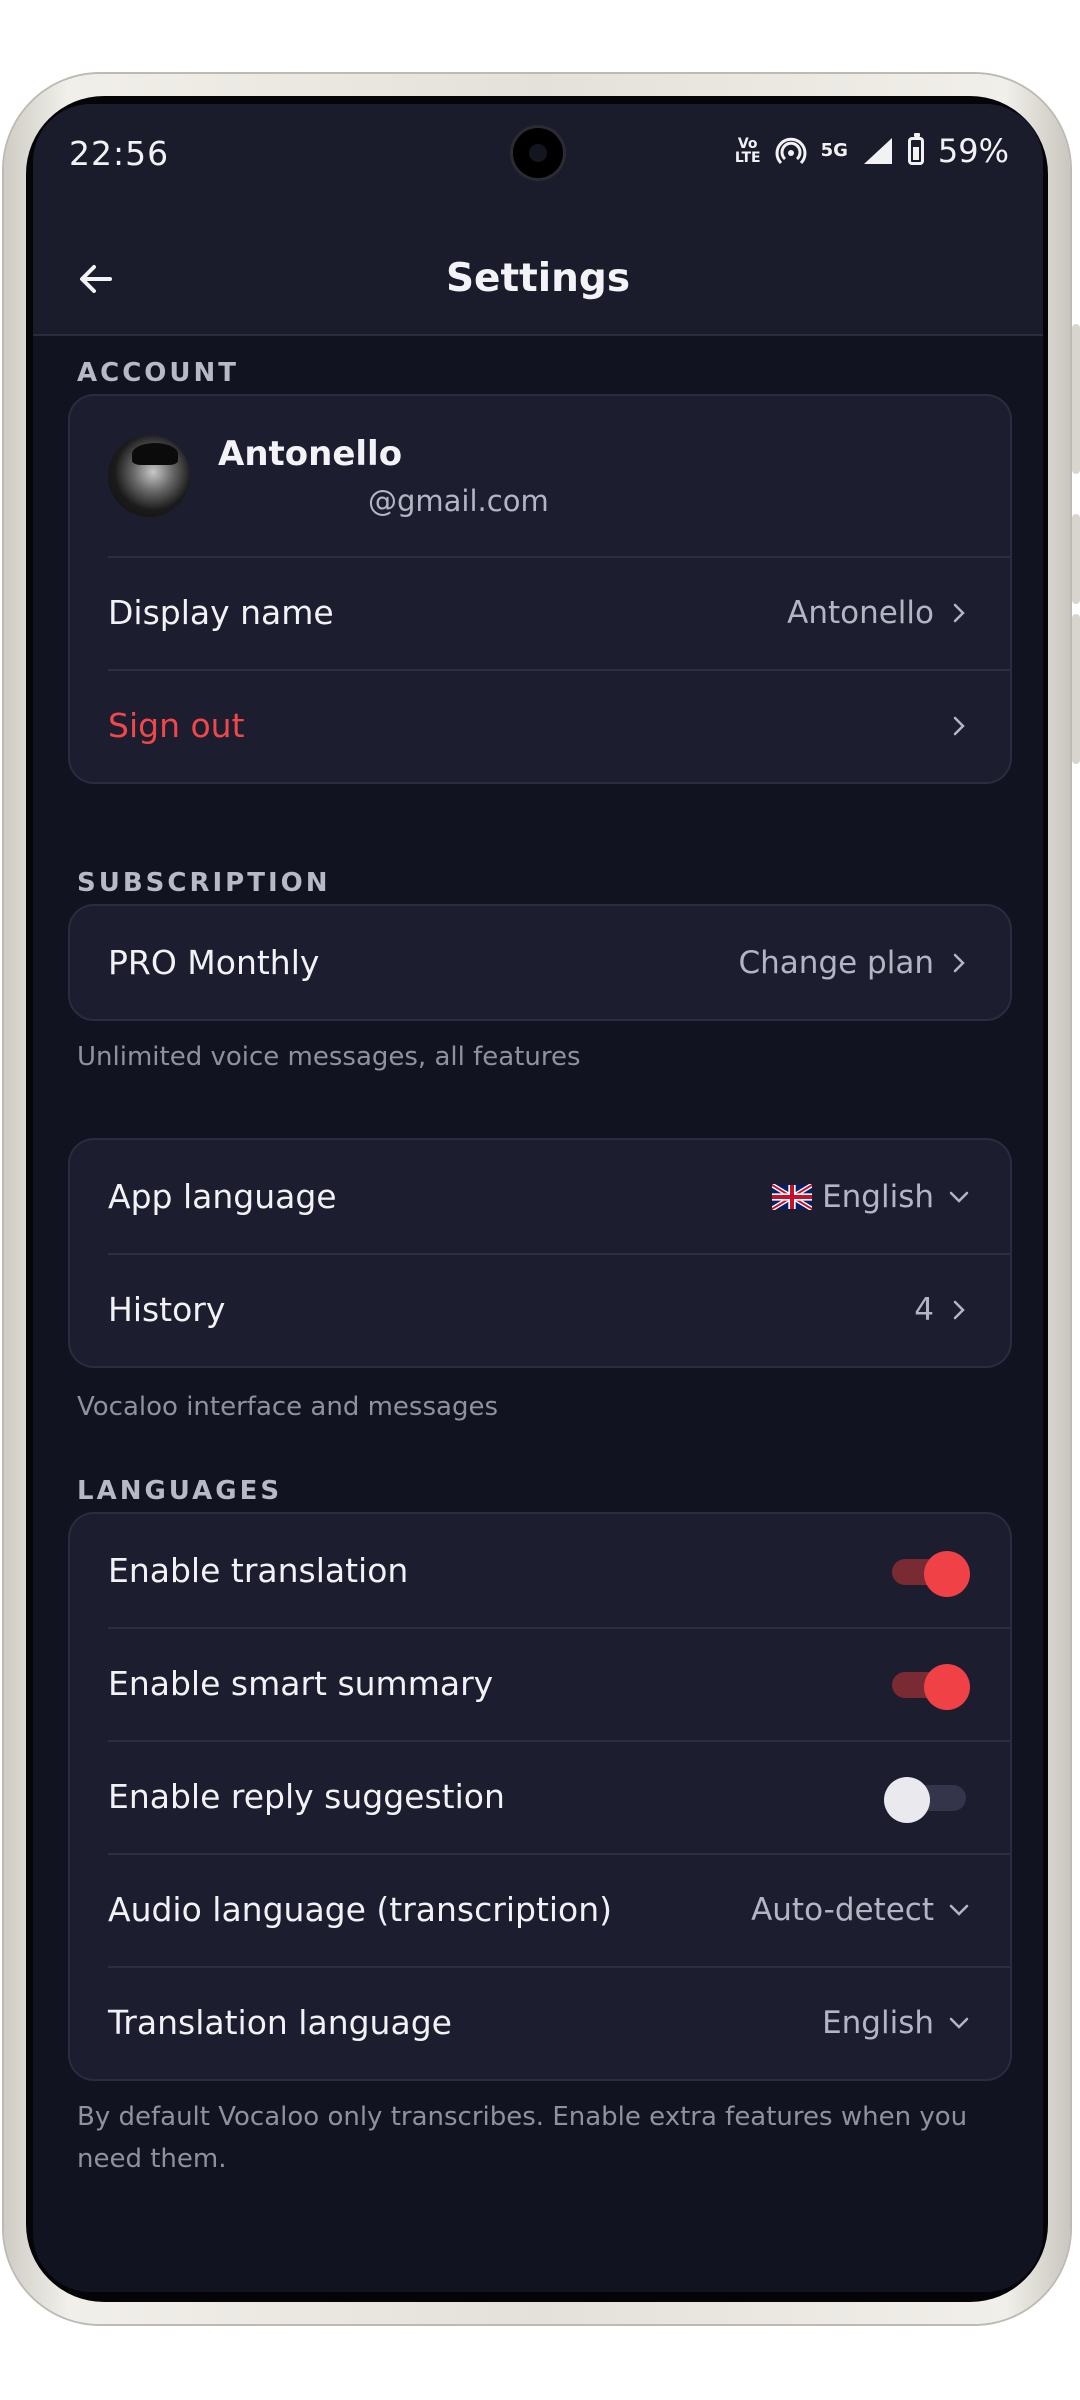 This screenshot has width=1080, height=2400. I want to click on summary-toggle, so click(927, 1686).